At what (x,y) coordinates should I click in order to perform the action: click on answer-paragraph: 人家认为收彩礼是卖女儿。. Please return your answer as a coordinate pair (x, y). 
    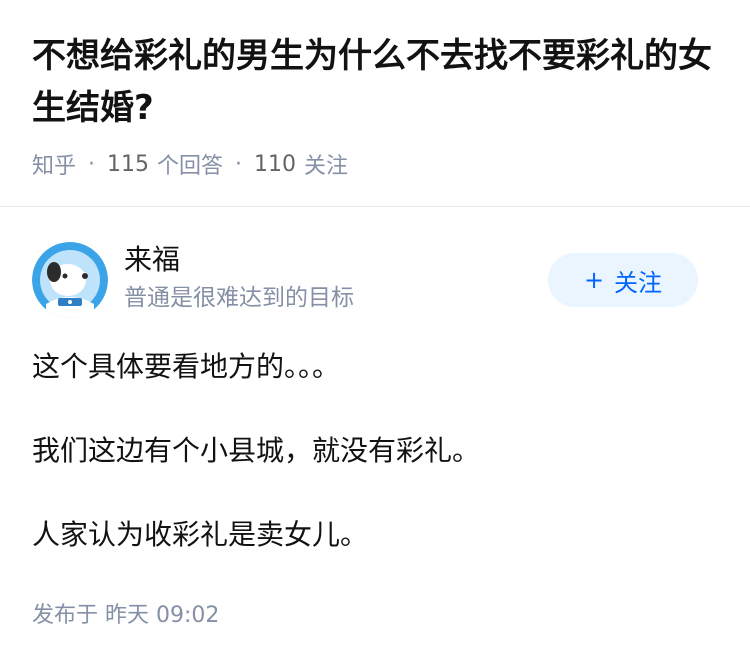
    Looking at the image, I should click on (200, 534).